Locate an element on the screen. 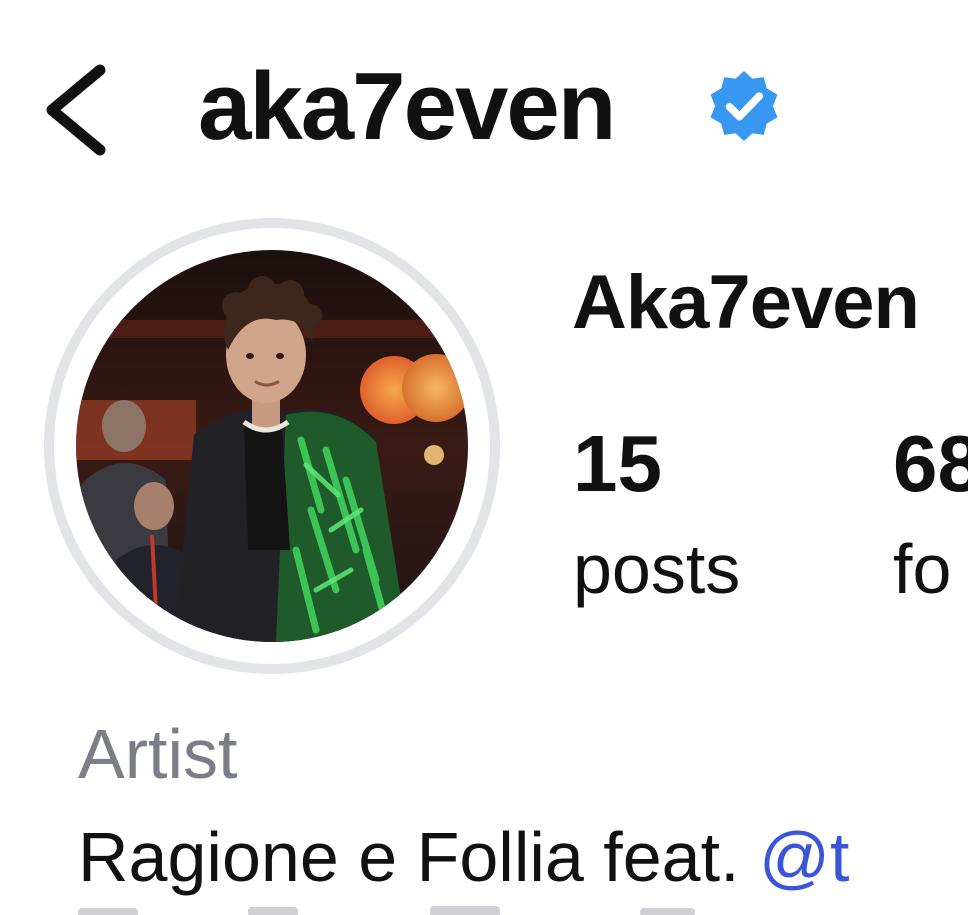 The height and width of the screenshot is (915, 968). posts-label: posts is located at coordinates (657, 569).